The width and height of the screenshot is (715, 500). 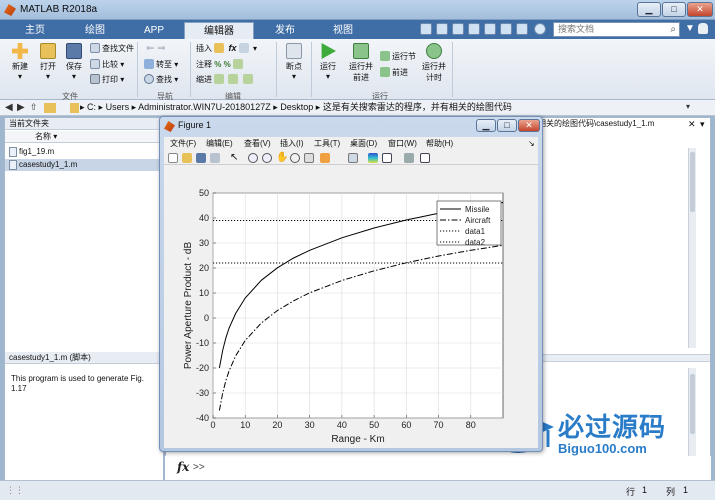 I want to click on hide-plot-tools-icon, so click(x=409, y=158).